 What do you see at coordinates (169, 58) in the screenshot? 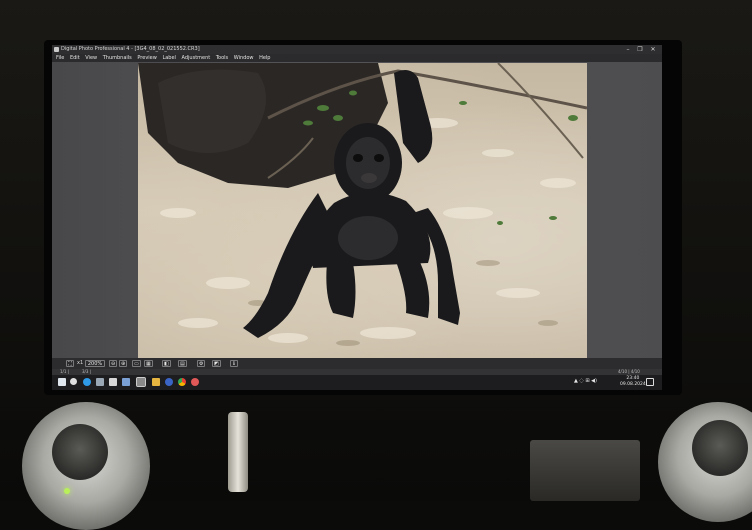
I see `menu-label: Label` at bounding box center [169, 58].